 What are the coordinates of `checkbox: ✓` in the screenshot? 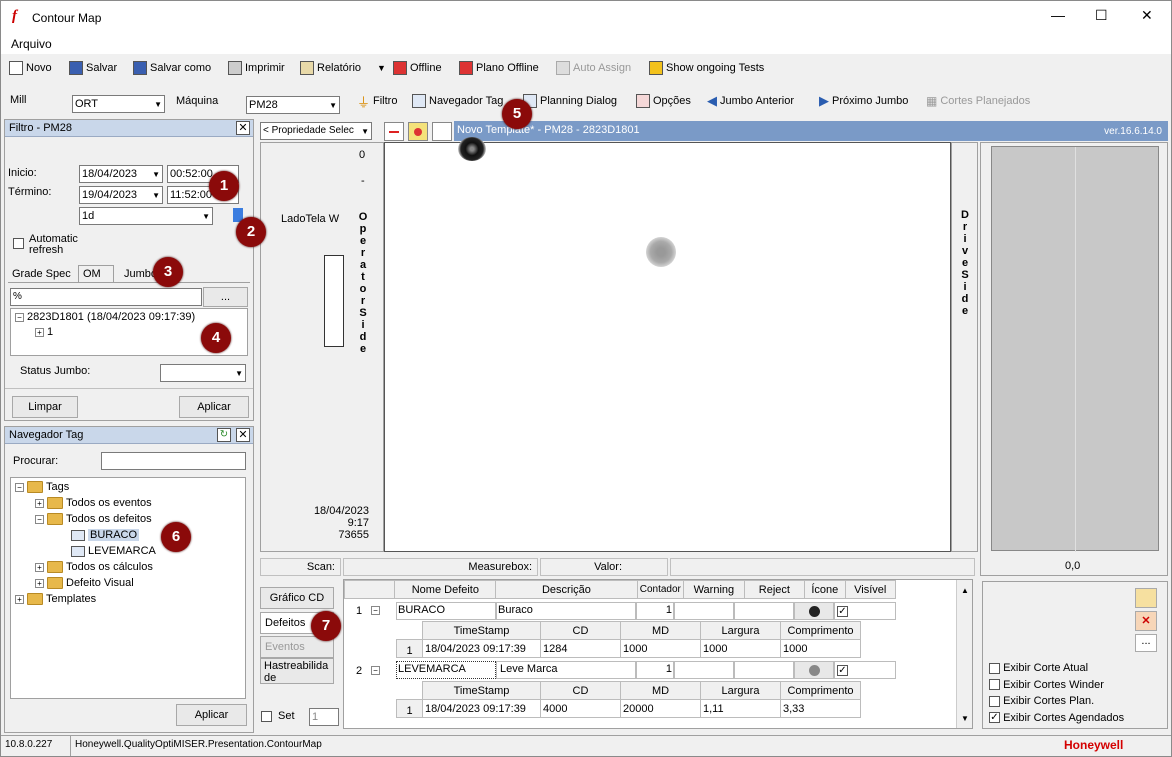 It's located at (994, 718).